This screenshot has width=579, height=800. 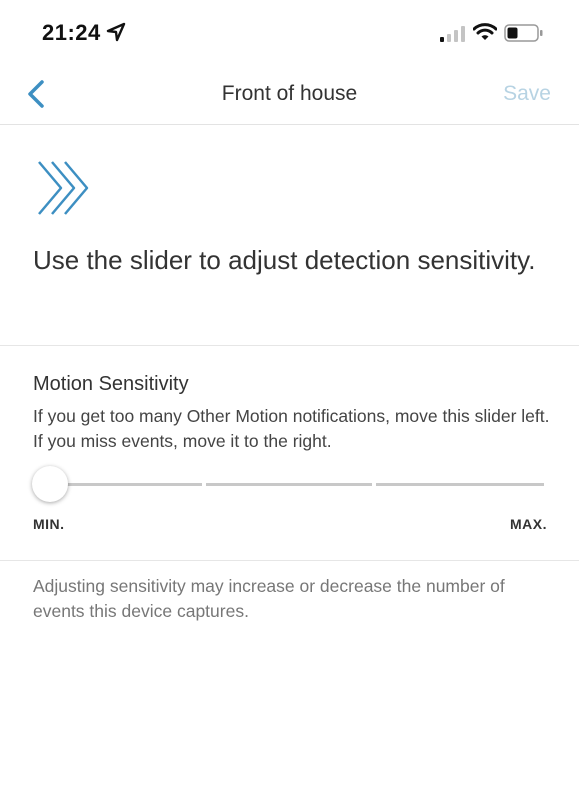 I want to click on status-bar: 21:24, so click(x=289, y=32).